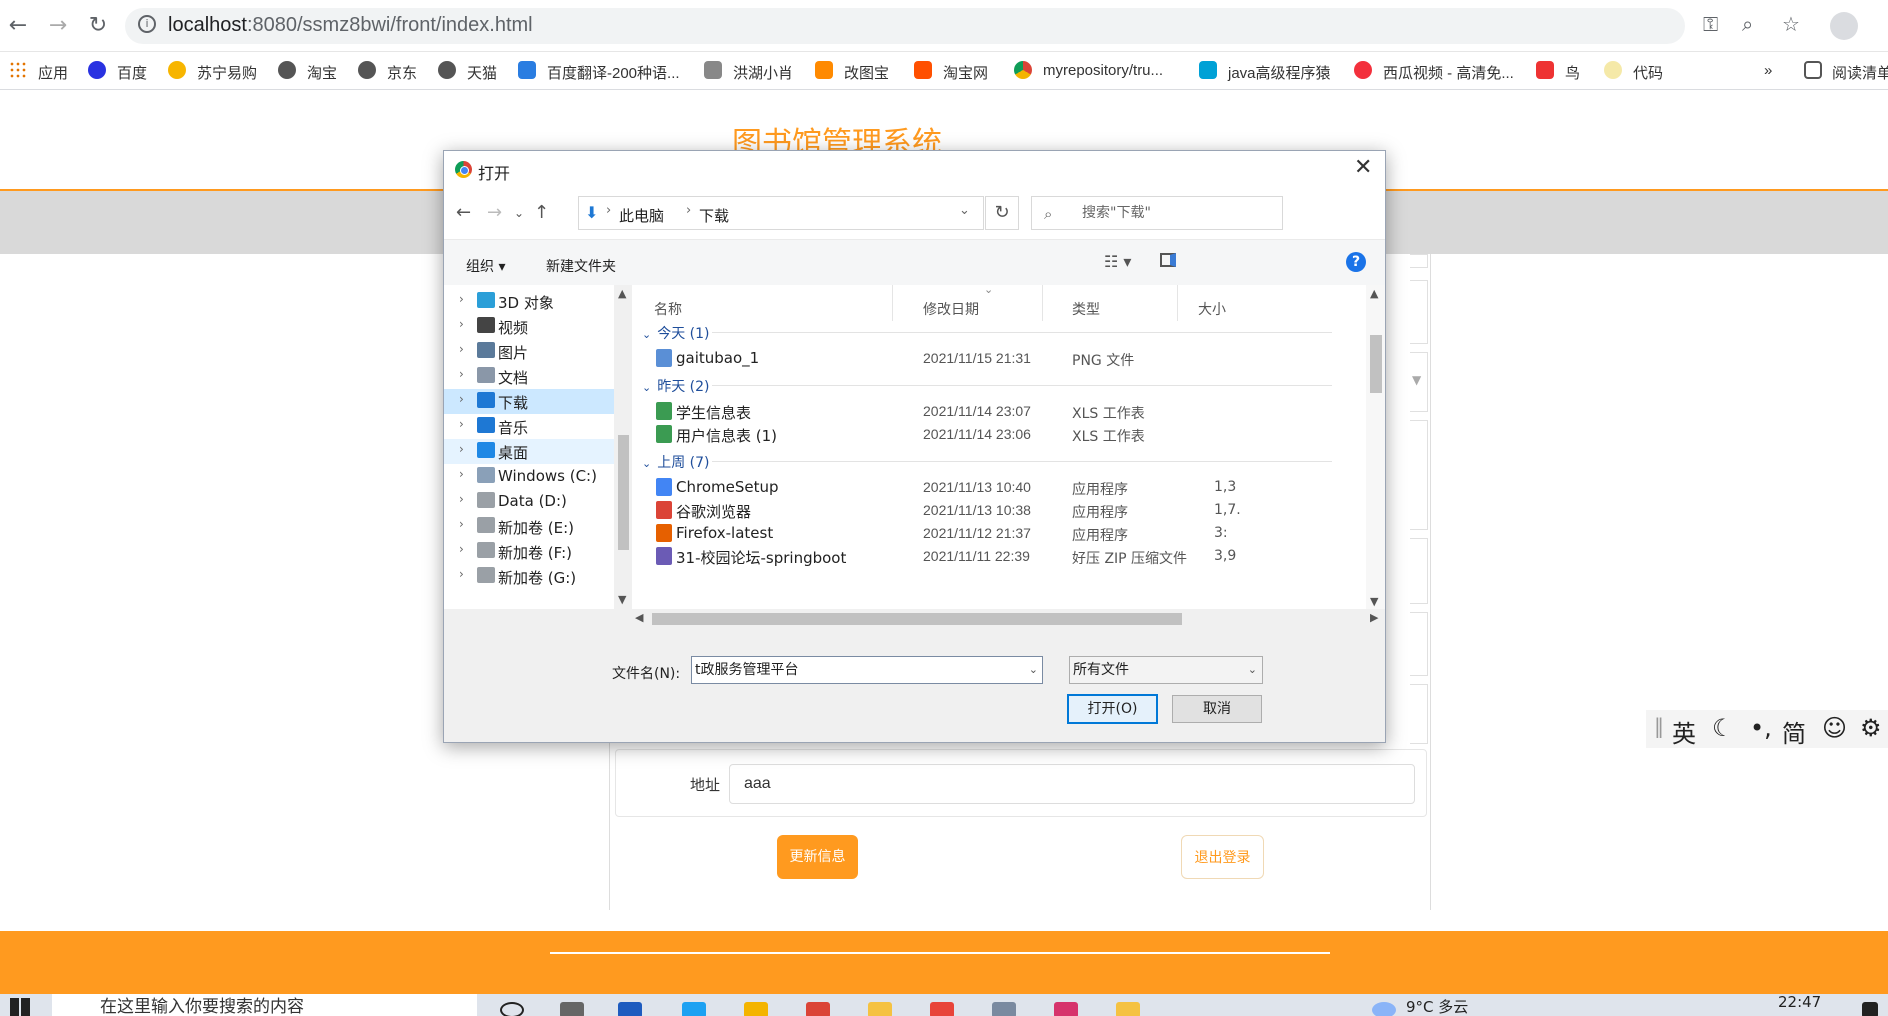 The image size is (1888, 1016). What do you see at coordinates (1761, 728) in the screenshot?
I see `punctuation-icon: •,` at bounding box center [1761, 728].